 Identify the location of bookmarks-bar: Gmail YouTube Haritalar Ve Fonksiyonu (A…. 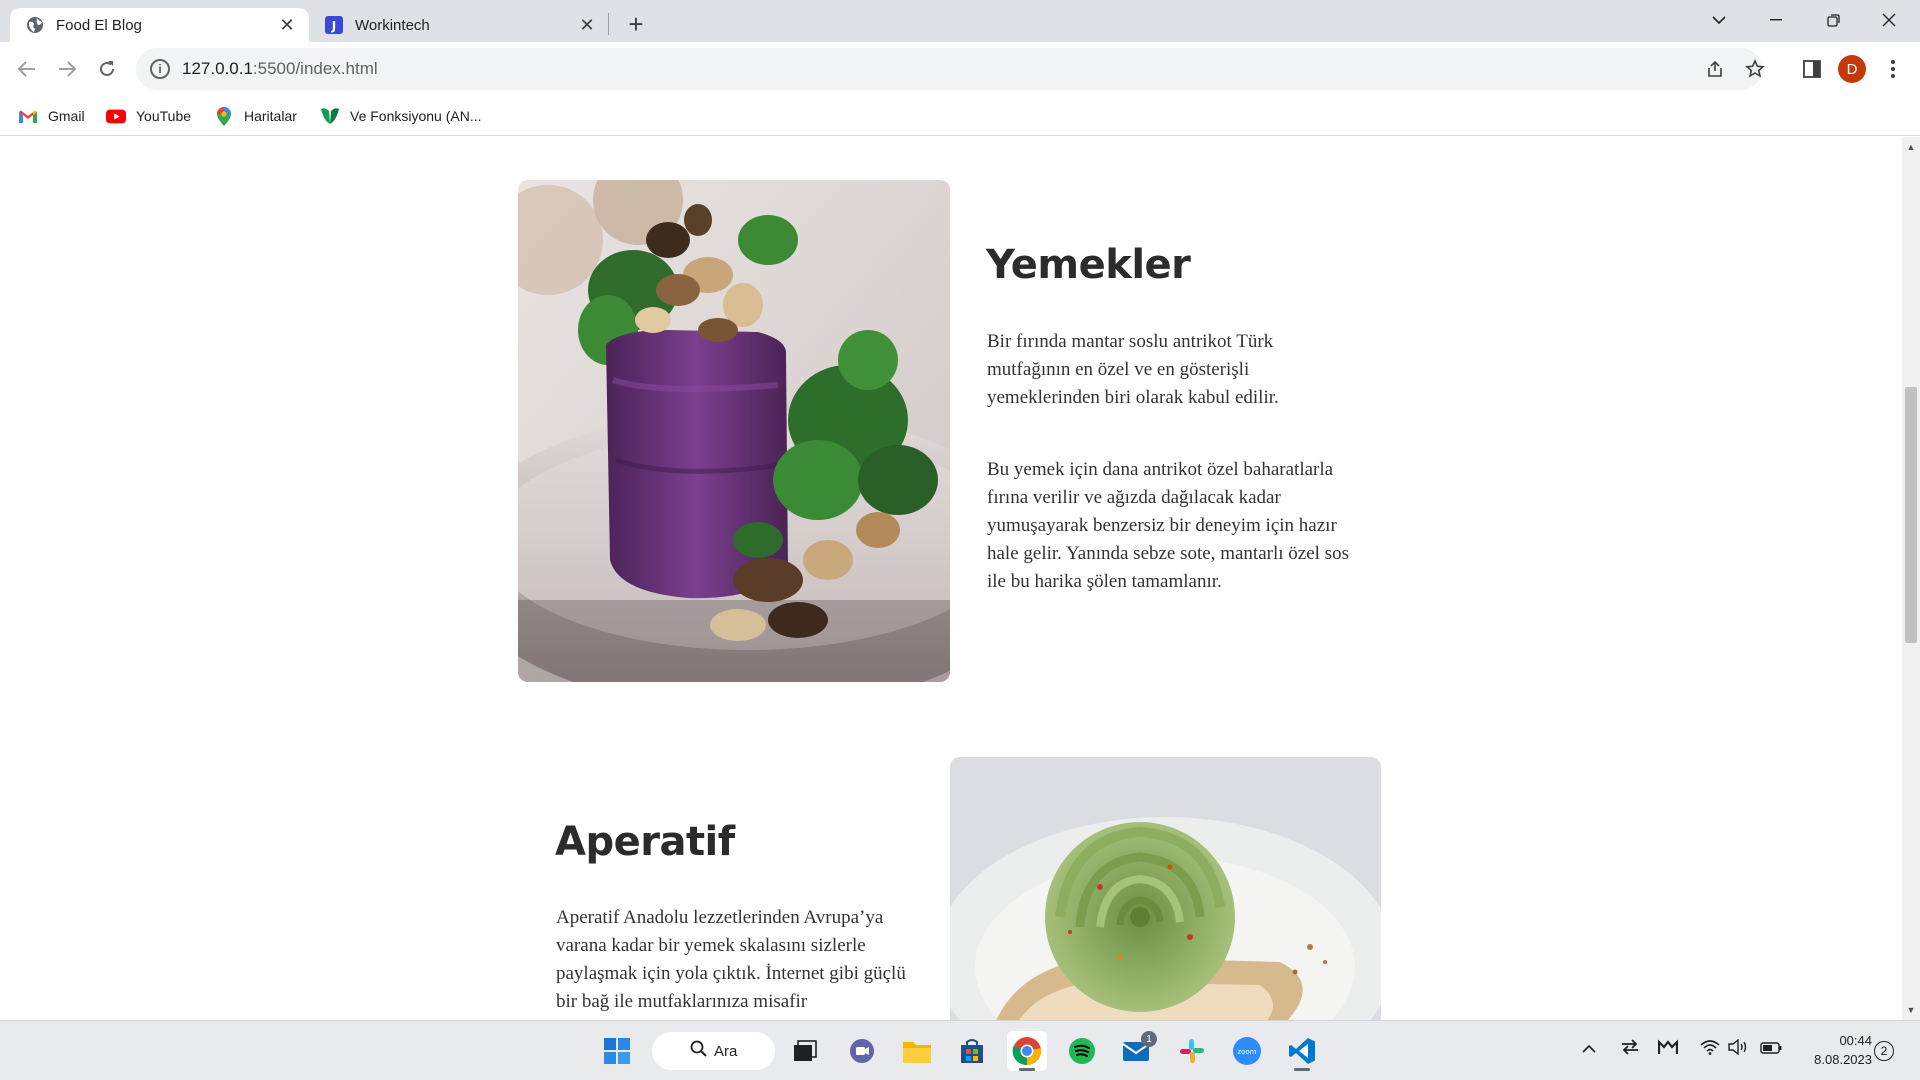
(960, 116).